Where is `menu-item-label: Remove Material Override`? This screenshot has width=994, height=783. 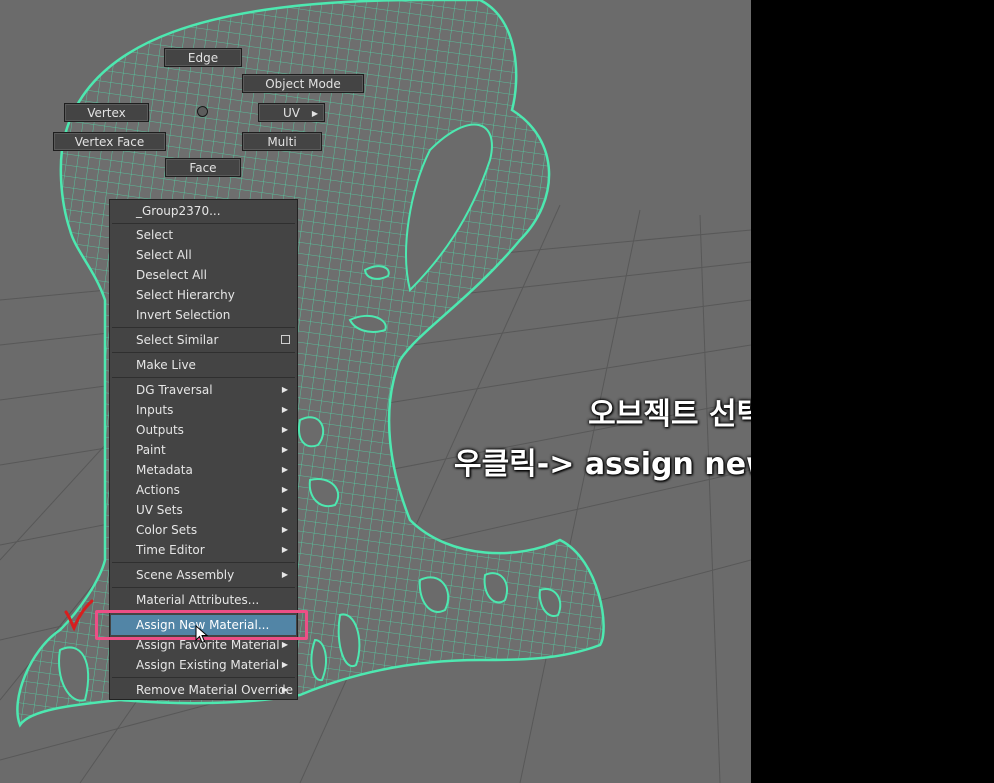 menu-item-label: Remove Material Override is located at coordinates (214, 690).